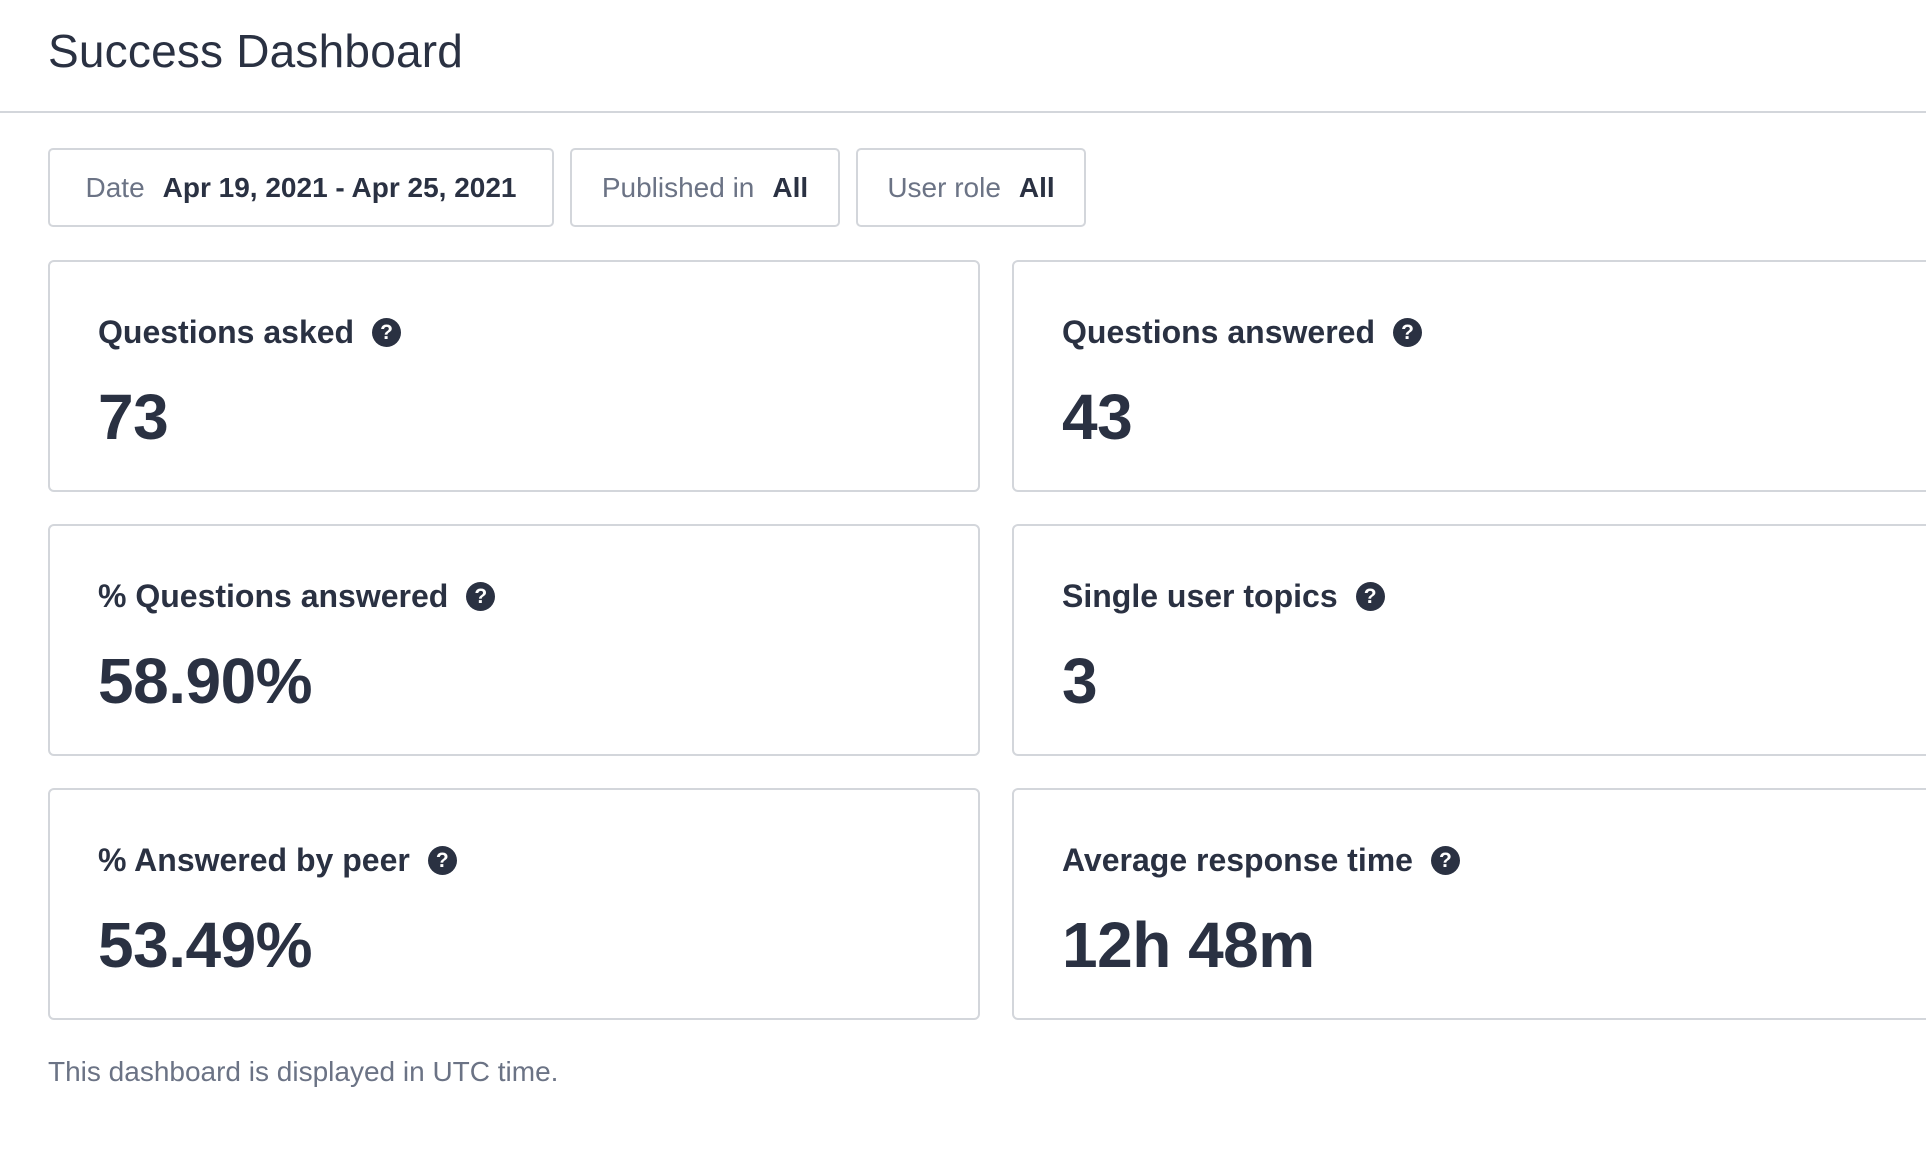 The width and height of the screenshot is (1926, 1172). I want to click on card-title: % Answered by peer ?, so click(277, 860).